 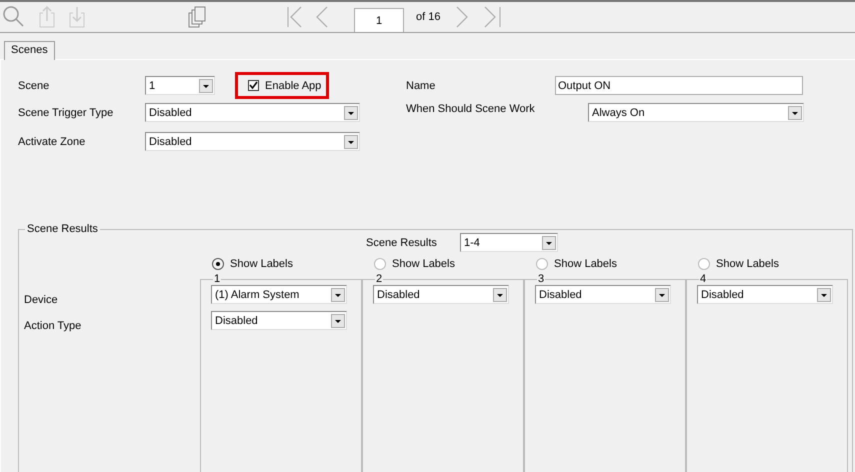 What do you see at coordinates (402, 242) in the screenshot?
I see `field-label: Scene Results` at bounding box center [402, 242].